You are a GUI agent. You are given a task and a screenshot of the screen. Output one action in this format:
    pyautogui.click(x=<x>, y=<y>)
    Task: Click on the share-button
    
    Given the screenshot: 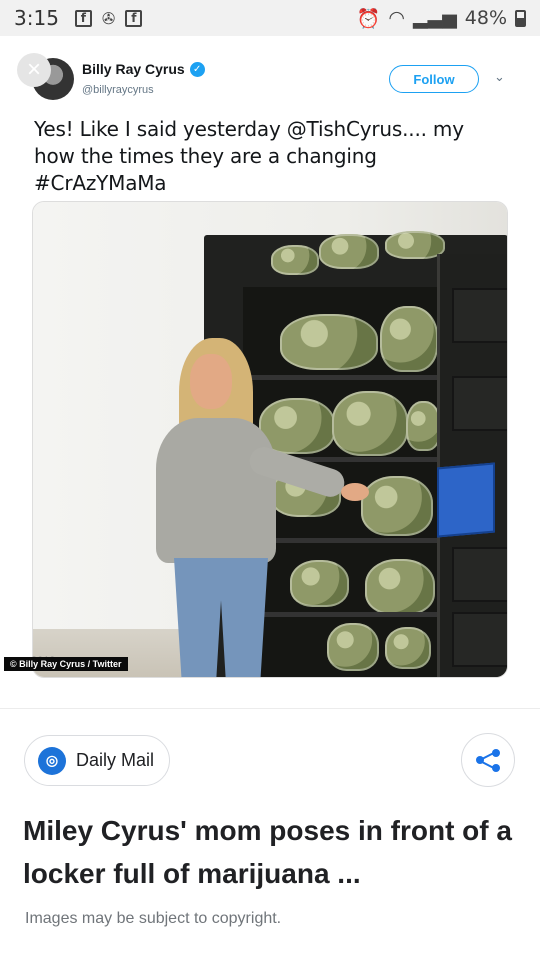 What is the action you would take?
    pyautogui.click(x=488, y=760)
    